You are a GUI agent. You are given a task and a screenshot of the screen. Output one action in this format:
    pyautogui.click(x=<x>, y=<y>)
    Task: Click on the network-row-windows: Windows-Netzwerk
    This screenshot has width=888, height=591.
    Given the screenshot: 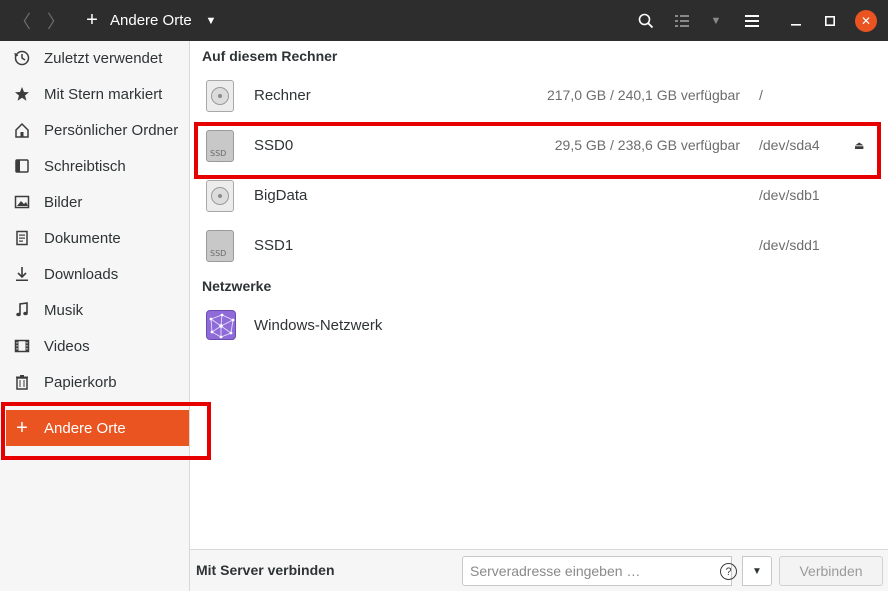 What is the action you would take?
    pyautogui.click(x=539, y=326)
    